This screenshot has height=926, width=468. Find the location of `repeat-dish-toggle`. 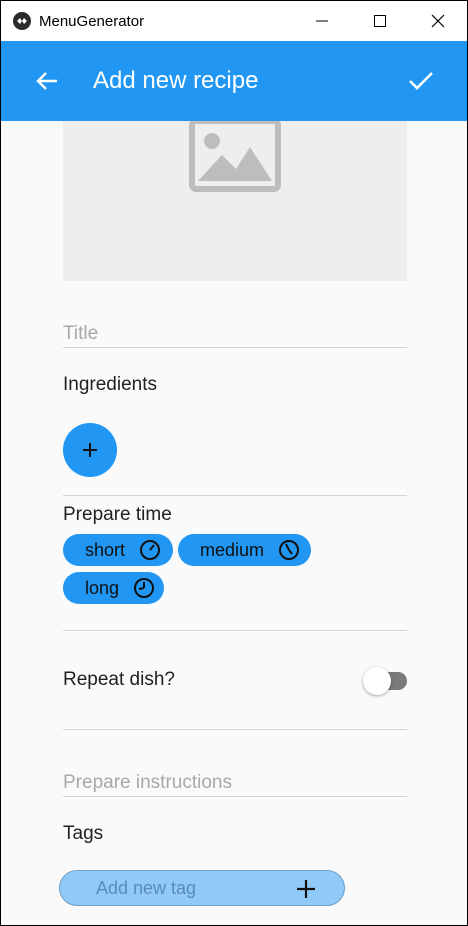

repeat-dish-toggle is located at coordinates (386, 681).